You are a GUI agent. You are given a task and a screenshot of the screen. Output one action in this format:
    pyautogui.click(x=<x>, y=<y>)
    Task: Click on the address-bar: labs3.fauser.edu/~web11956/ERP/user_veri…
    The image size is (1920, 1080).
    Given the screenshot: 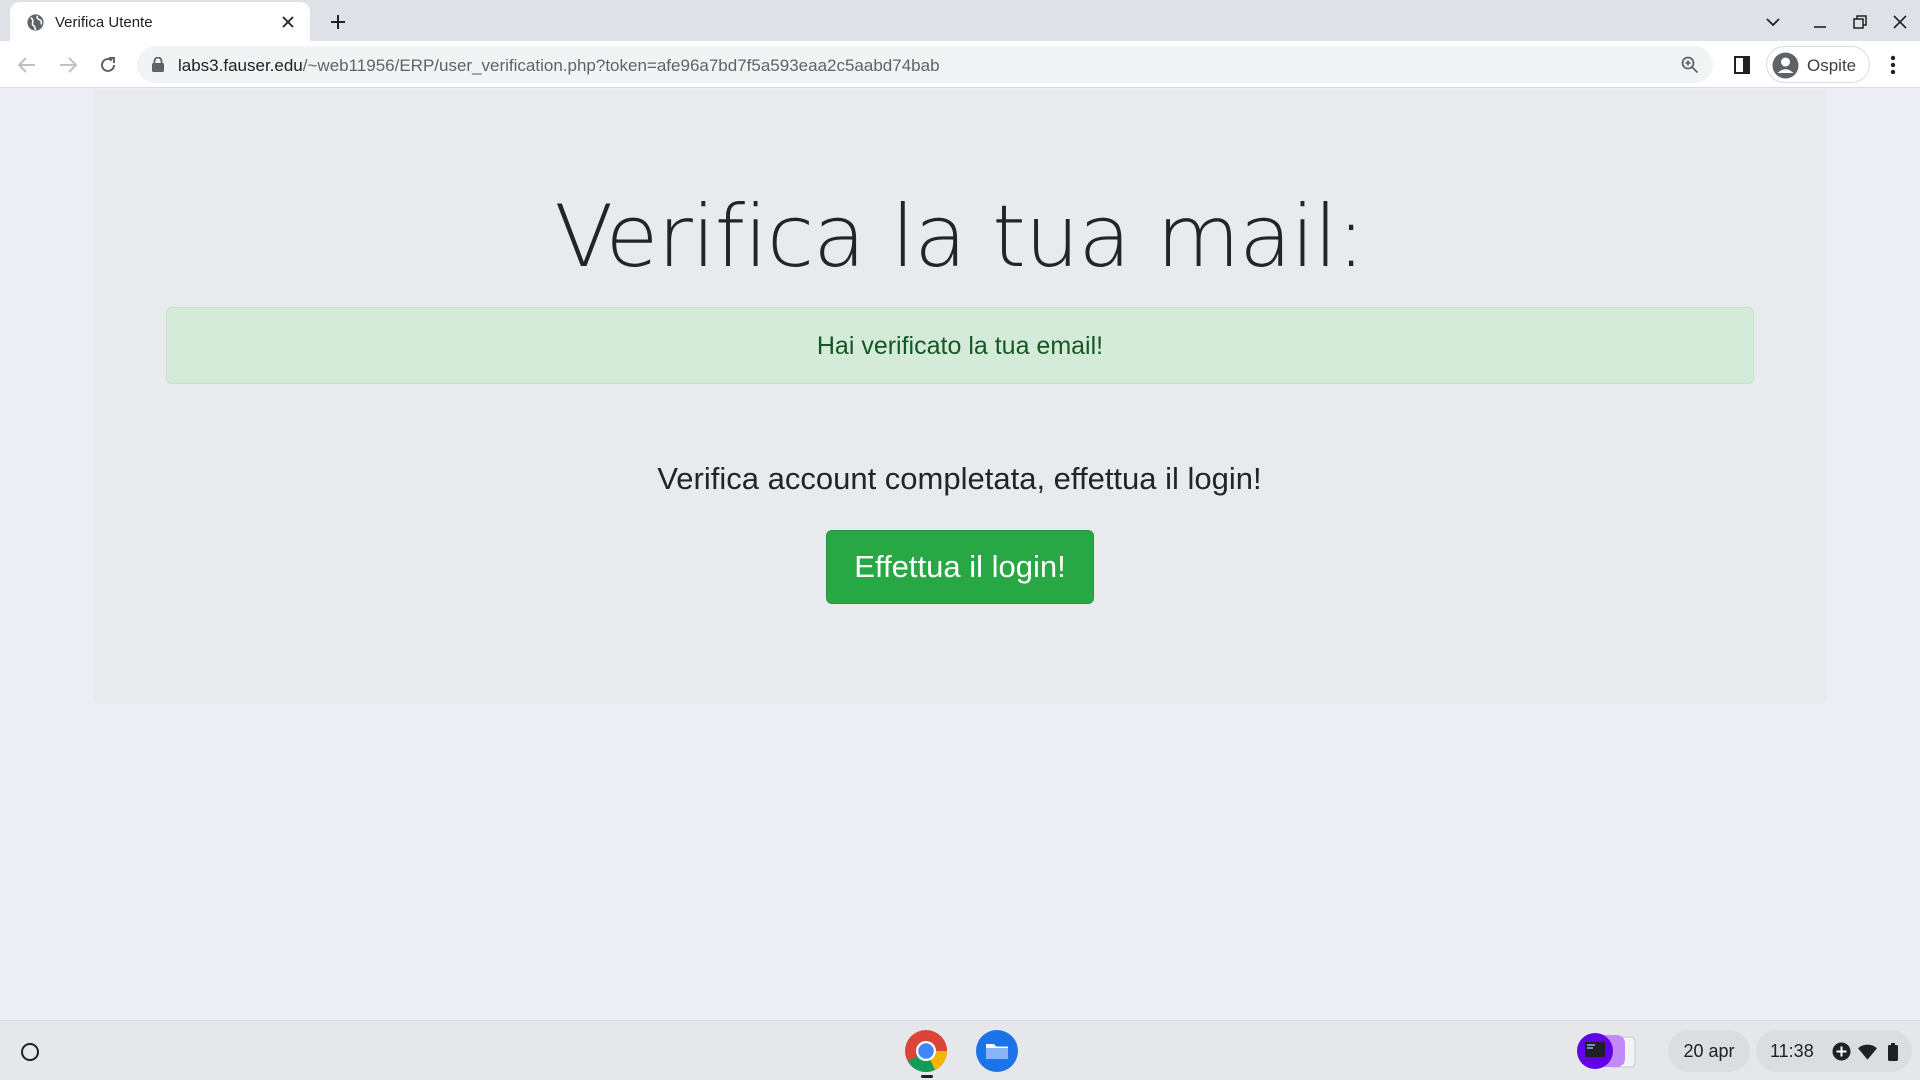 What is the action you would take?
    pyautogui.click(x=925, y=64)
    